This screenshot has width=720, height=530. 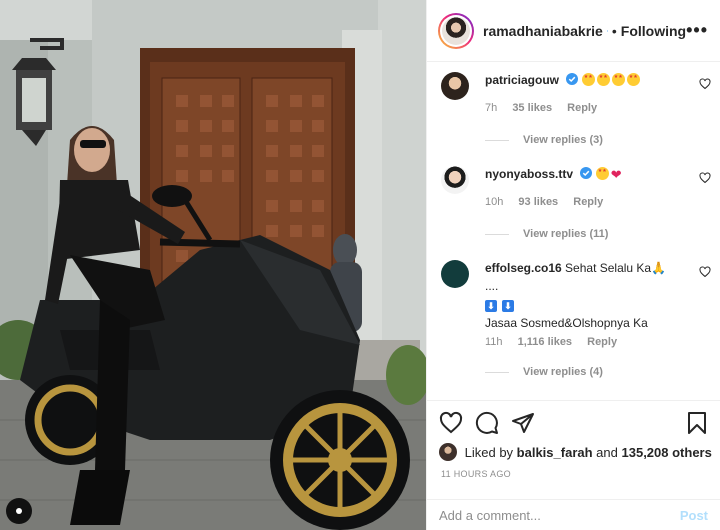 I want to click on action-icons-row, so click(x=576, y=424).